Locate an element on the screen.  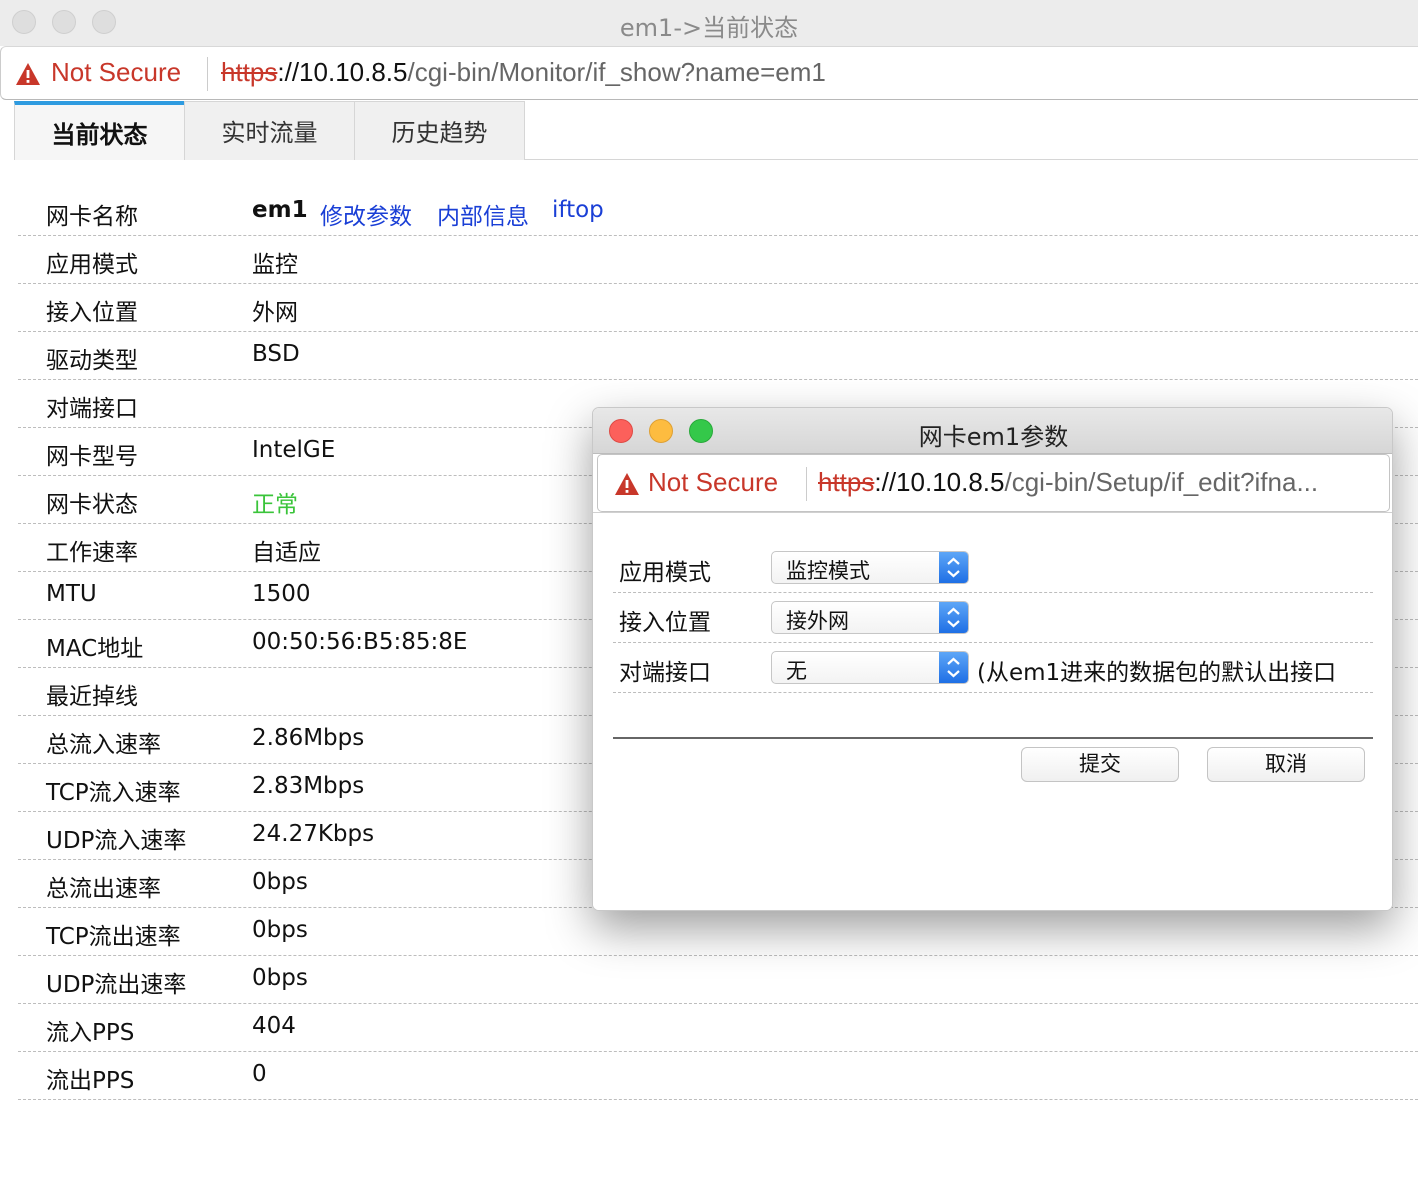
row-label: TCP流入速率 is located at coordinates (113, 793).